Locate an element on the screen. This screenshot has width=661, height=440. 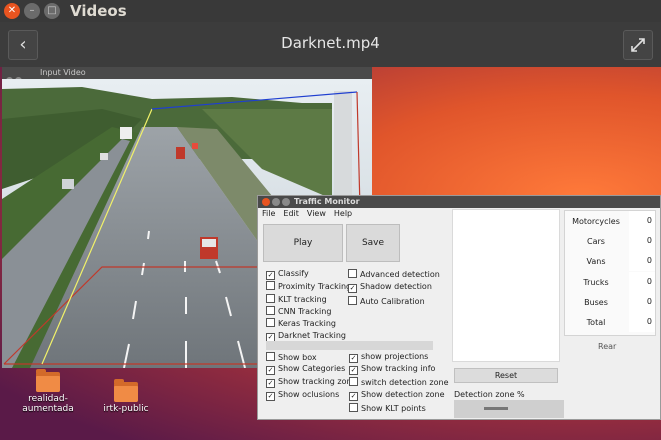
slider-handle is located at coordinates (496, 408).